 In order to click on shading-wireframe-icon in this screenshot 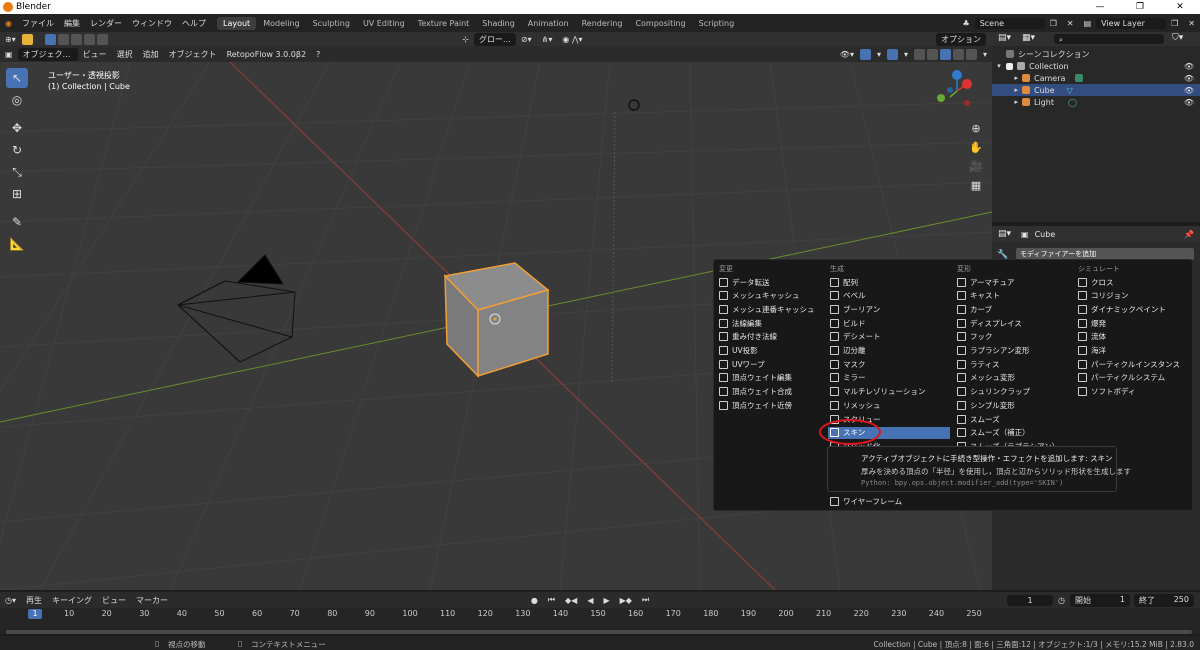, I will do `click(932, 54)`.